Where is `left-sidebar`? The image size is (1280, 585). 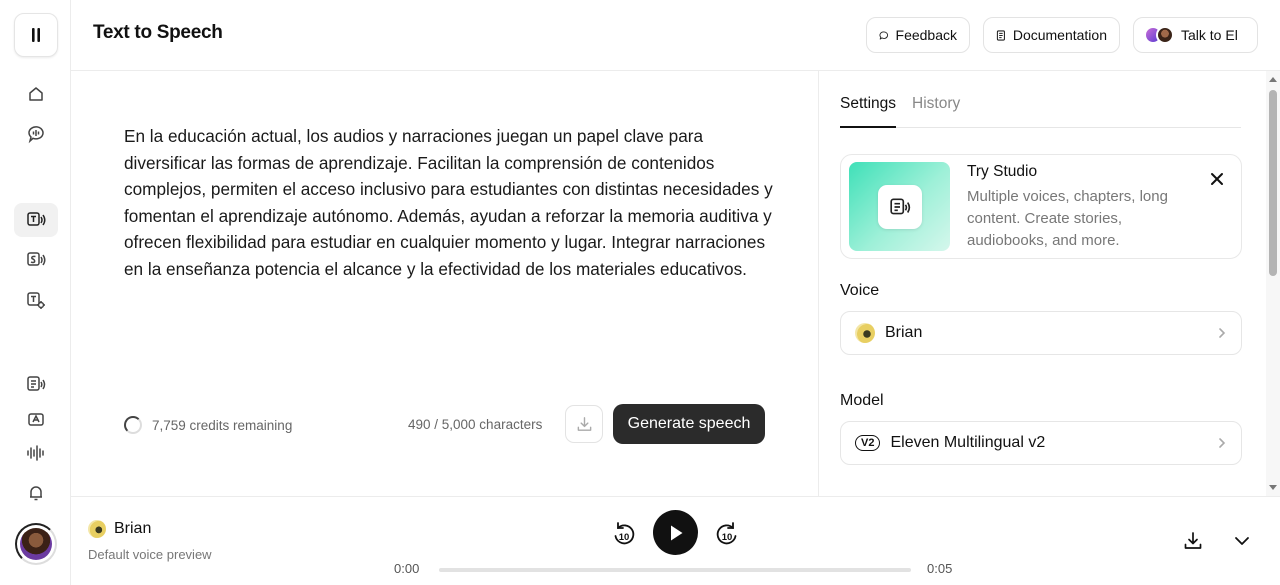 left-sidebar is located at coordinates (35, 292).